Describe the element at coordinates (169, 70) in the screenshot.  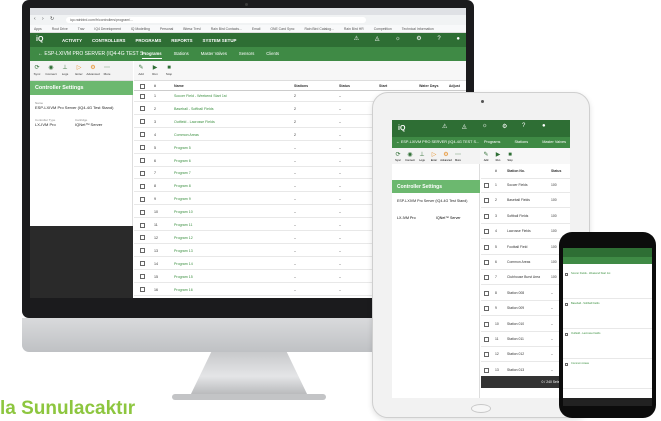
I see `toolbar-stop-button: ■ Stop` at that location.